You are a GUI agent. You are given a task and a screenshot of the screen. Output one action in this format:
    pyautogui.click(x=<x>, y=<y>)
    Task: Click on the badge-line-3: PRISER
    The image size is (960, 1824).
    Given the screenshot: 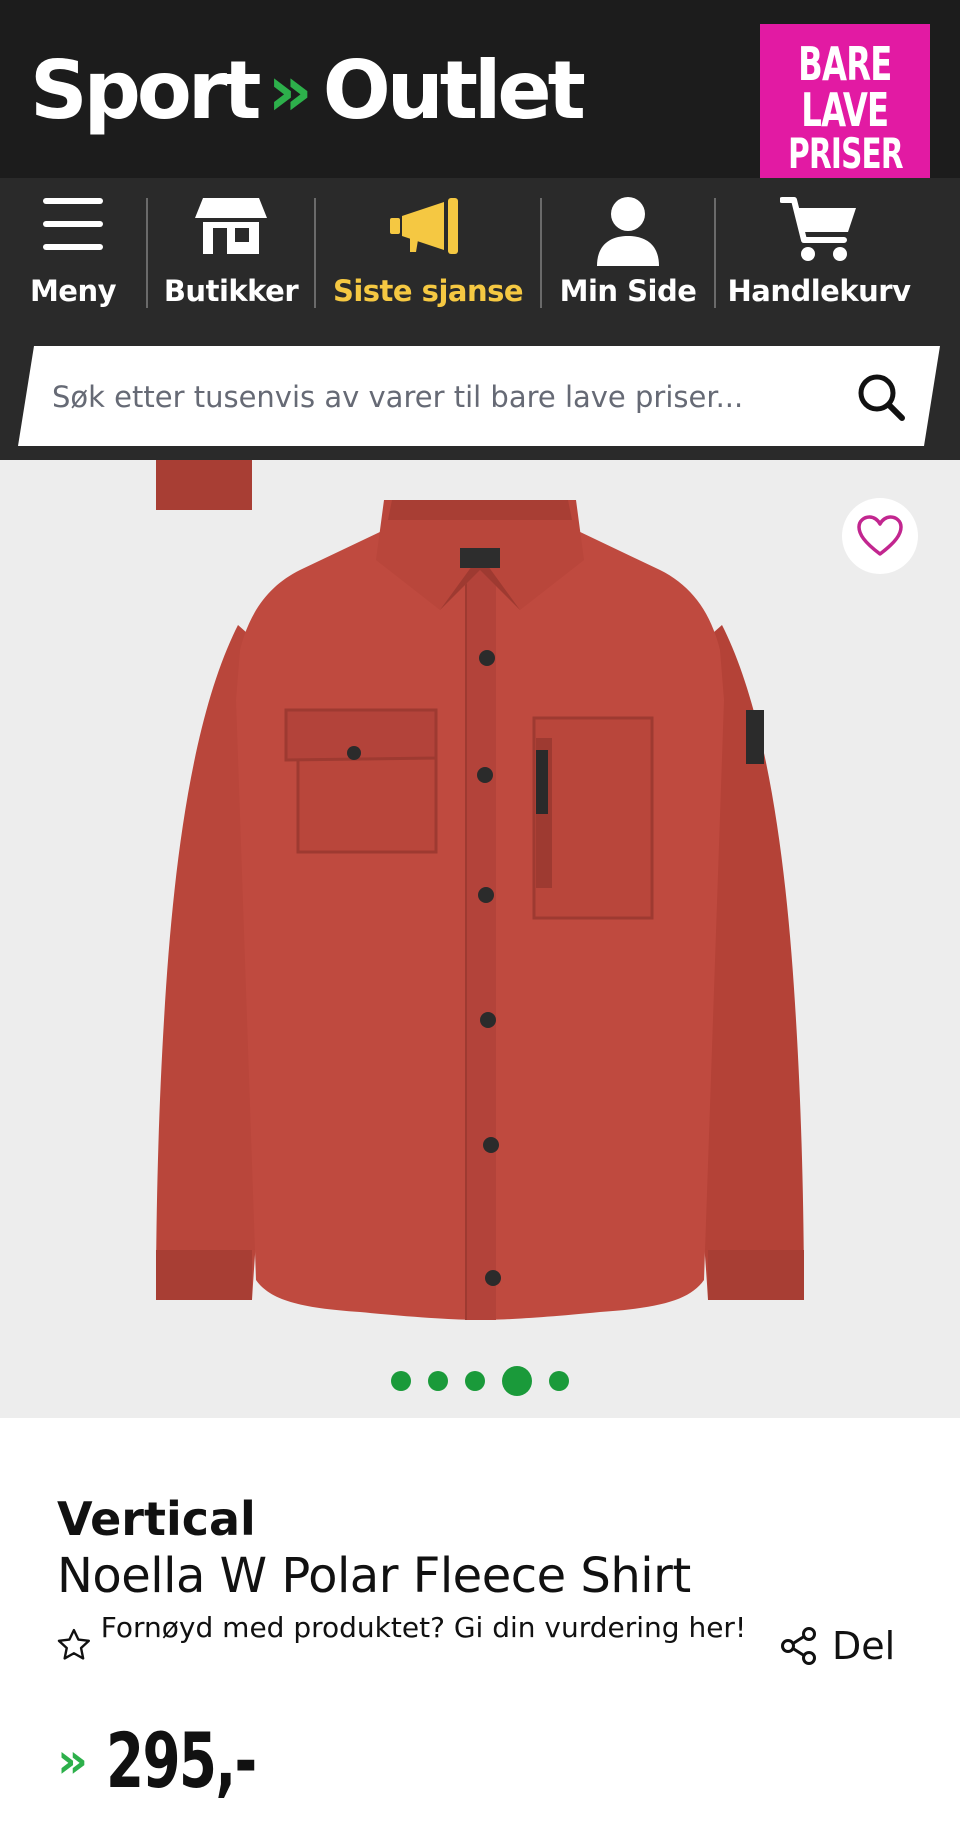 What is the action you would take?
    pyautogui.click(x=845, y=153)
    